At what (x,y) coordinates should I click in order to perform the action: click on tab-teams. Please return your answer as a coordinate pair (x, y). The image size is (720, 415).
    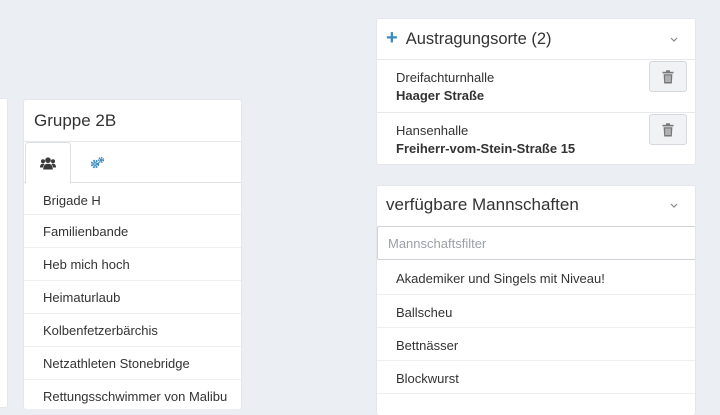
    Looking at the image, I should click on (48, 163).